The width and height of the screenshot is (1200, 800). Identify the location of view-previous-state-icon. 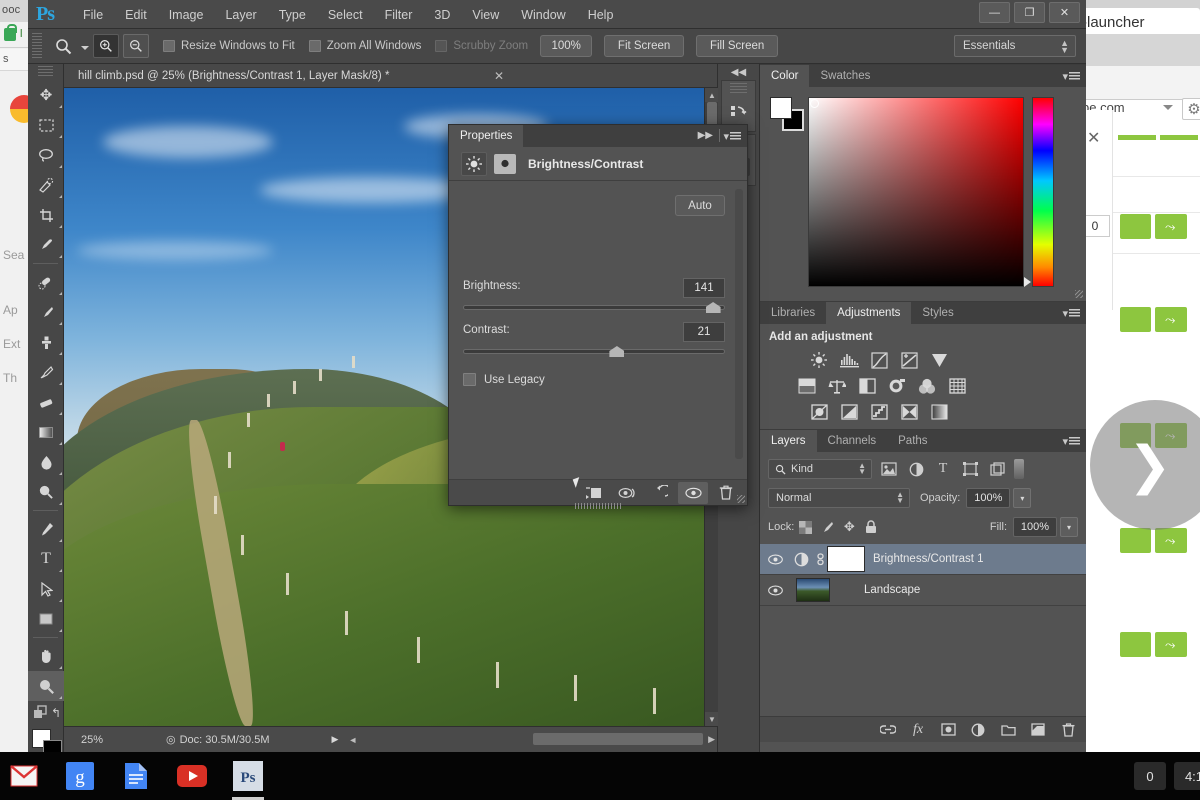
(627, 493).